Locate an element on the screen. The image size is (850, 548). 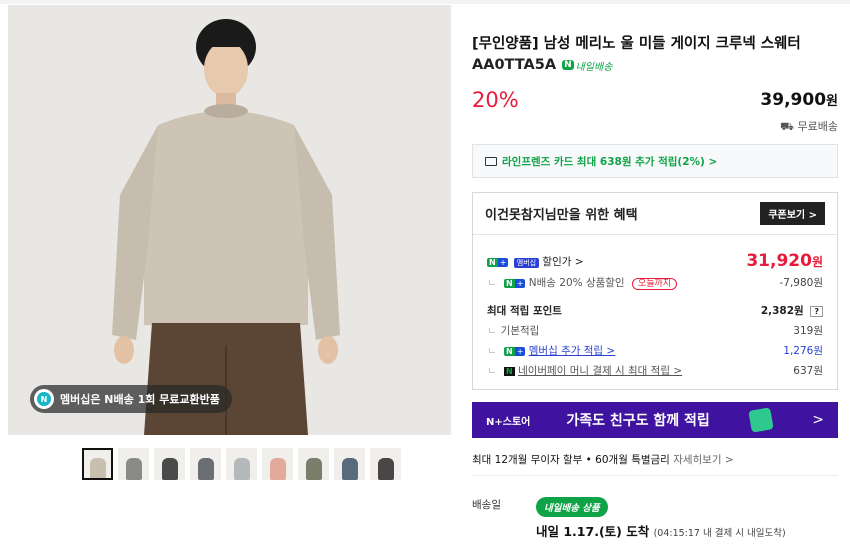
n-discount-row: ㄴ N + N배송 20% 상품할인 오늘까지 -7,980원 is located at coordinates (655, 283).